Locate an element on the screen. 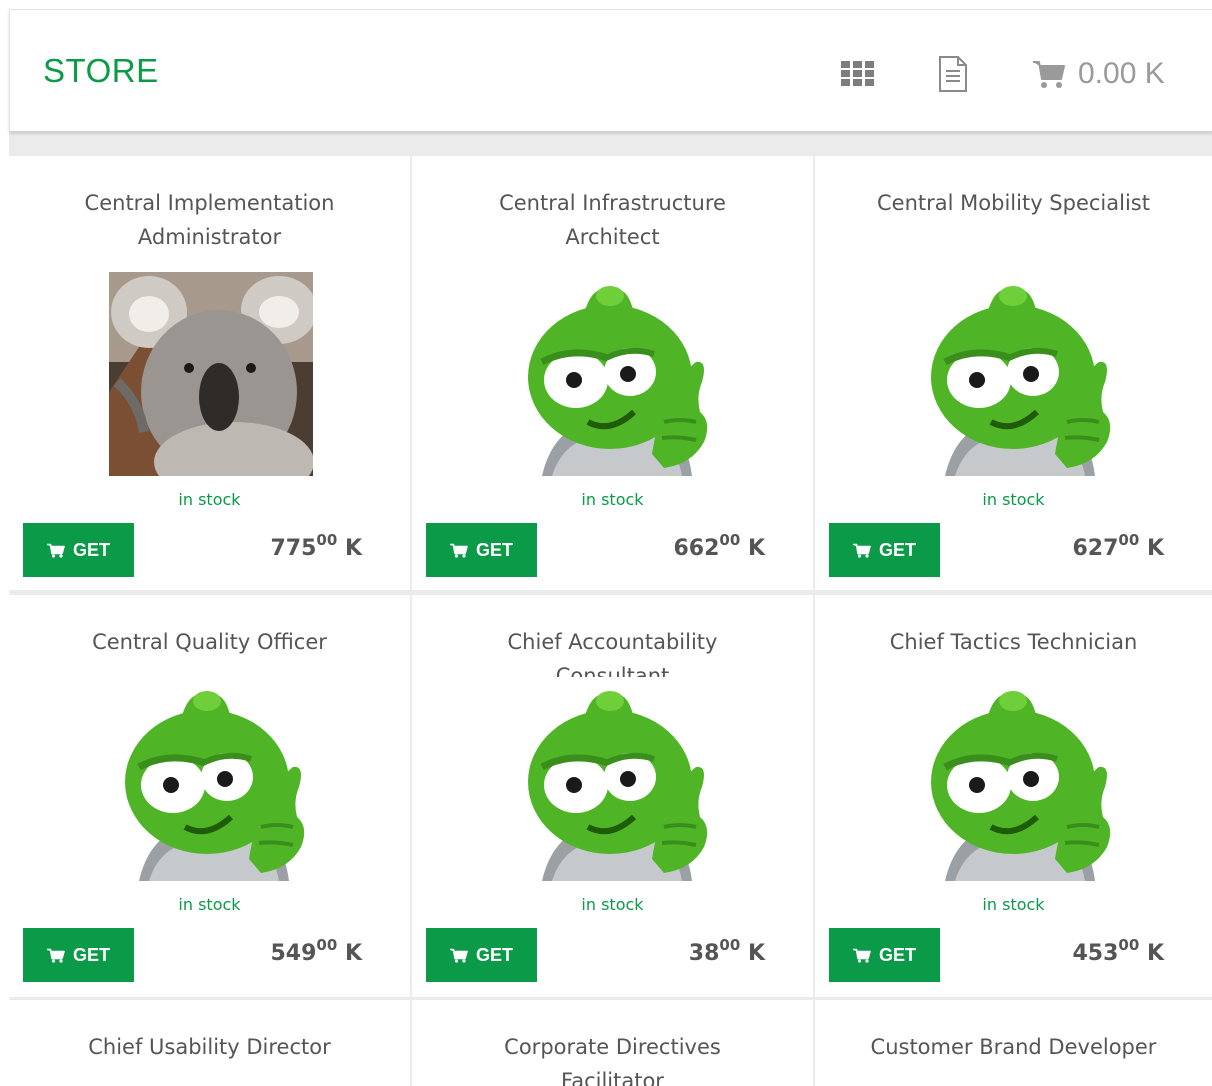 The image size is (1212, 1086). product-price: 45300 K is located at coordinates (1118, 951).